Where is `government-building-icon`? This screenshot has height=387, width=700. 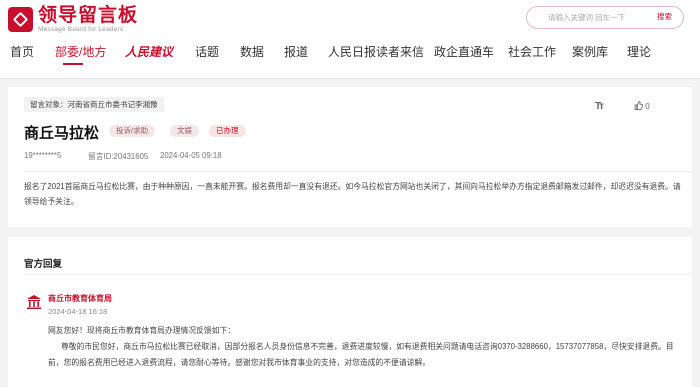
government-building-icon is located at coordinates (34, 302).